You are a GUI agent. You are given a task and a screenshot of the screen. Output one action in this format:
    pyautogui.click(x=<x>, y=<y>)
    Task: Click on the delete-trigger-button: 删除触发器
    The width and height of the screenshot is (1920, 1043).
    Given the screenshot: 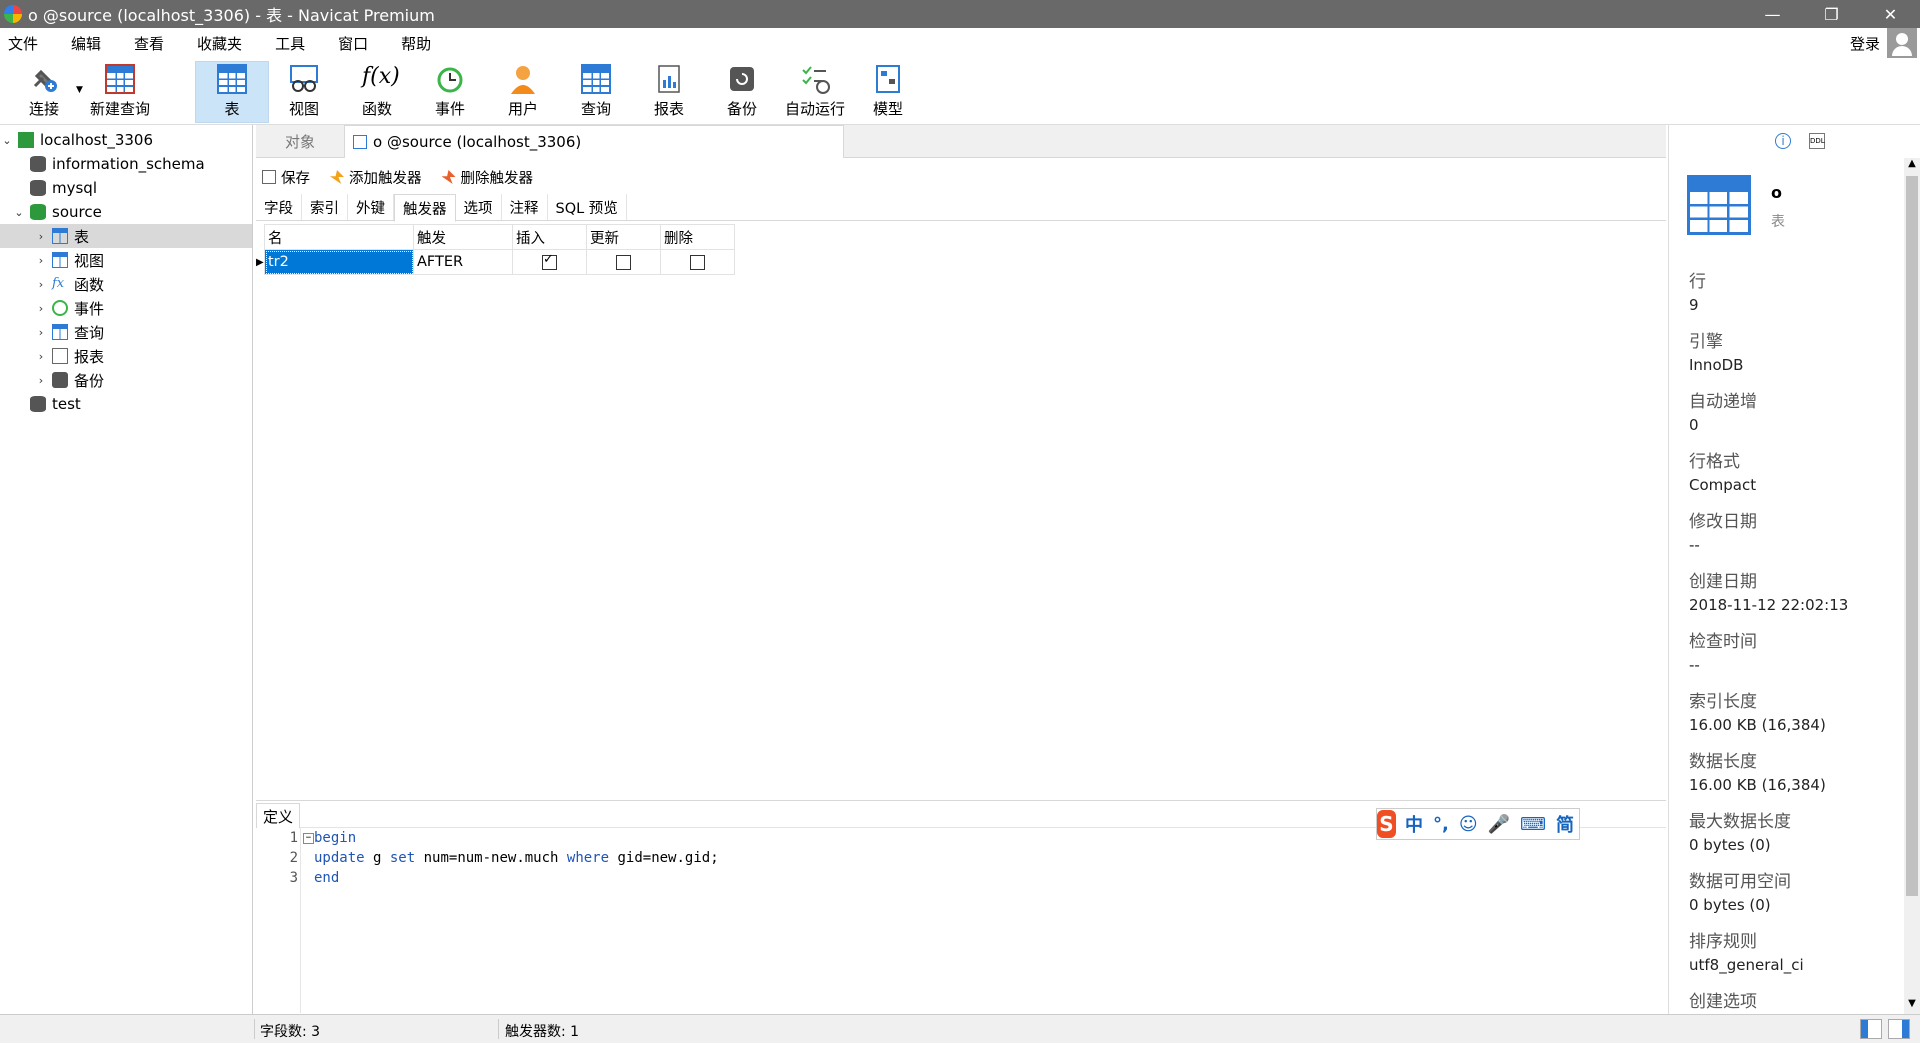 What is the action you would take?
    pyautogui.click(x=487, y=177)
    